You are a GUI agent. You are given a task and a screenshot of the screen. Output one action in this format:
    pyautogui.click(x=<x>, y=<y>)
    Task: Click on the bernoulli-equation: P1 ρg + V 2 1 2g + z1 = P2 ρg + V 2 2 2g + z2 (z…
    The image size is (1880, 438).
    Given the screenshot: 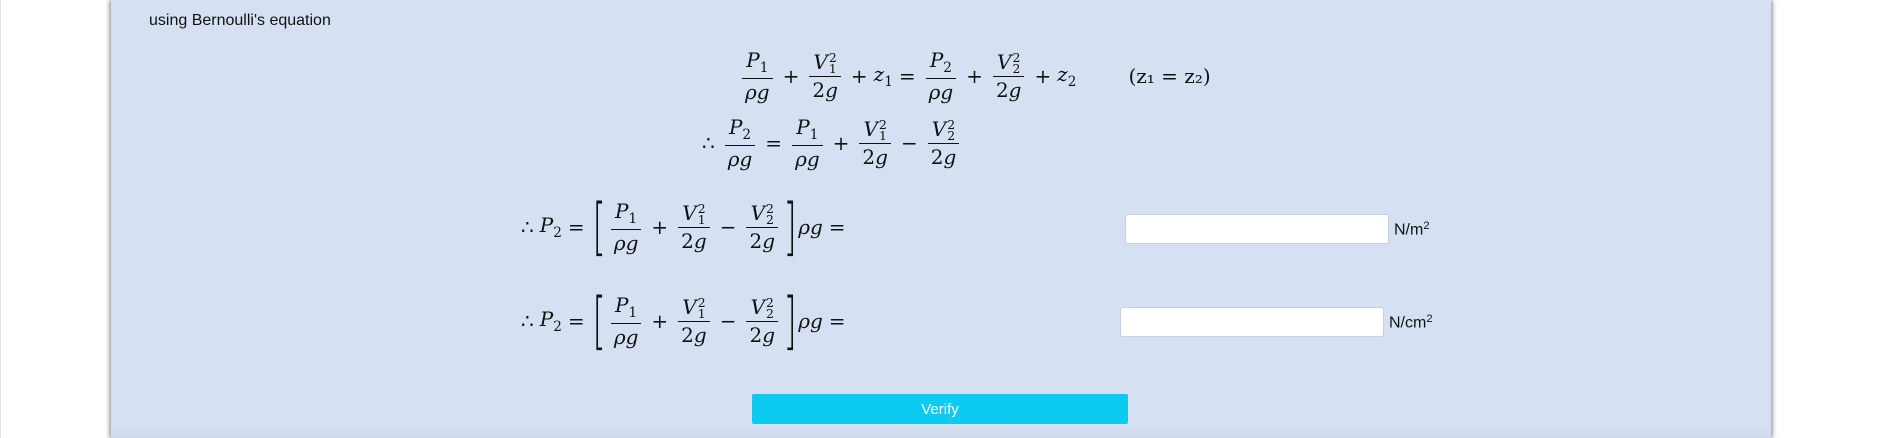 What is the action you would take?
    pyautogui.click(x=974, y=75)
    